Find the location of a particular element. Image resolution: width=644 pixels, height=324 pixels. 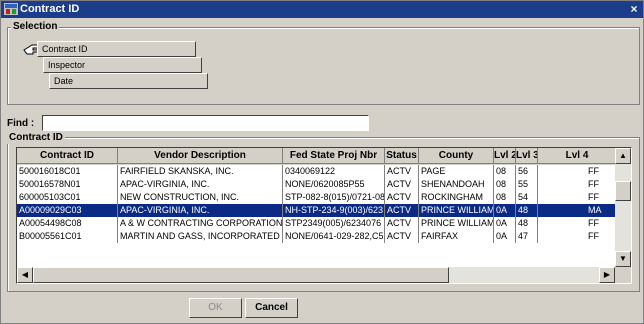

table-cell: ROCKINGHAM is located at coordinates (456, 197).